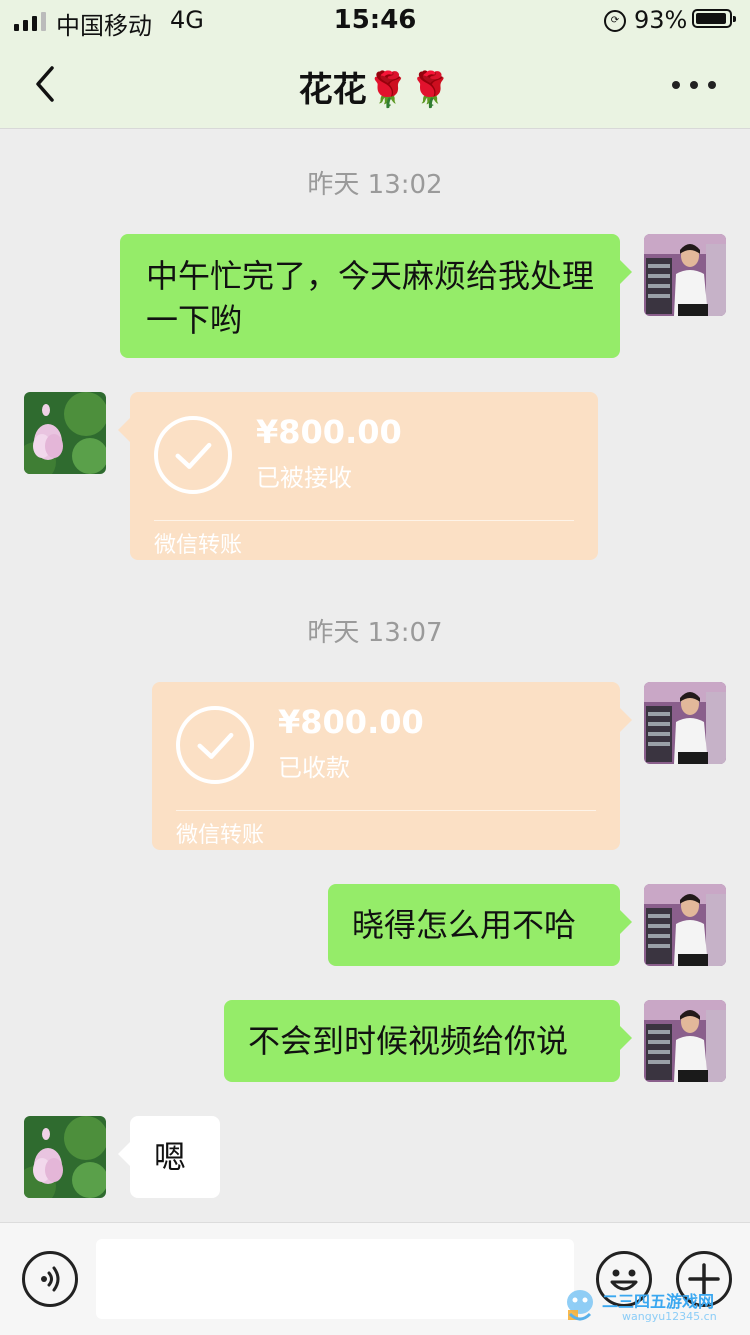  Describe the element at coordinates (714, 18) in the screenshot. I see `battery-icon` at that location.